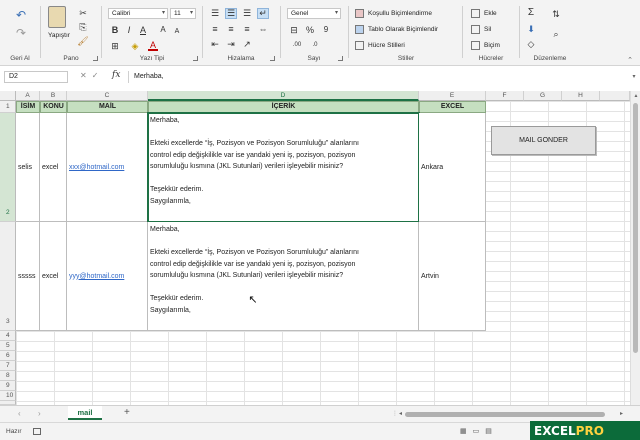  Describe the element at coordinates (96, 167) in the screenshot. I see `mail-link: xxx@hotmail.com` at that location.